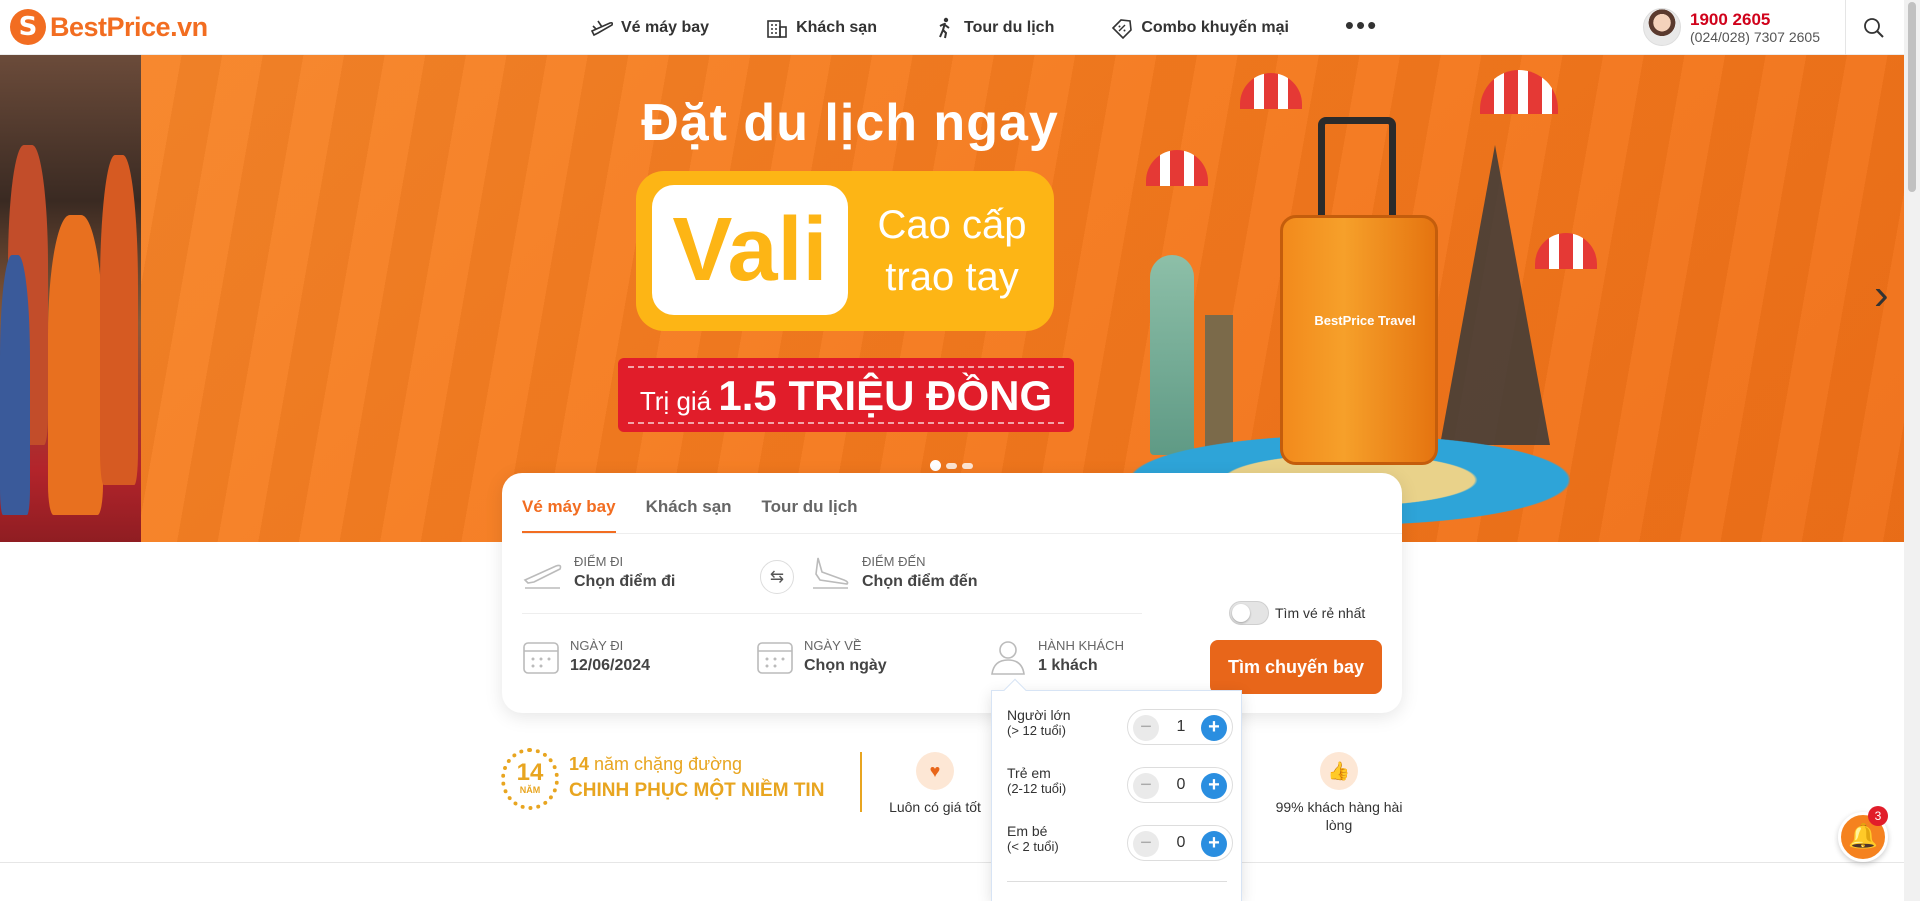 The height and width of the screenshot is (901, 1920). I want to click on stepper-value: 1, so click(1181, 726).